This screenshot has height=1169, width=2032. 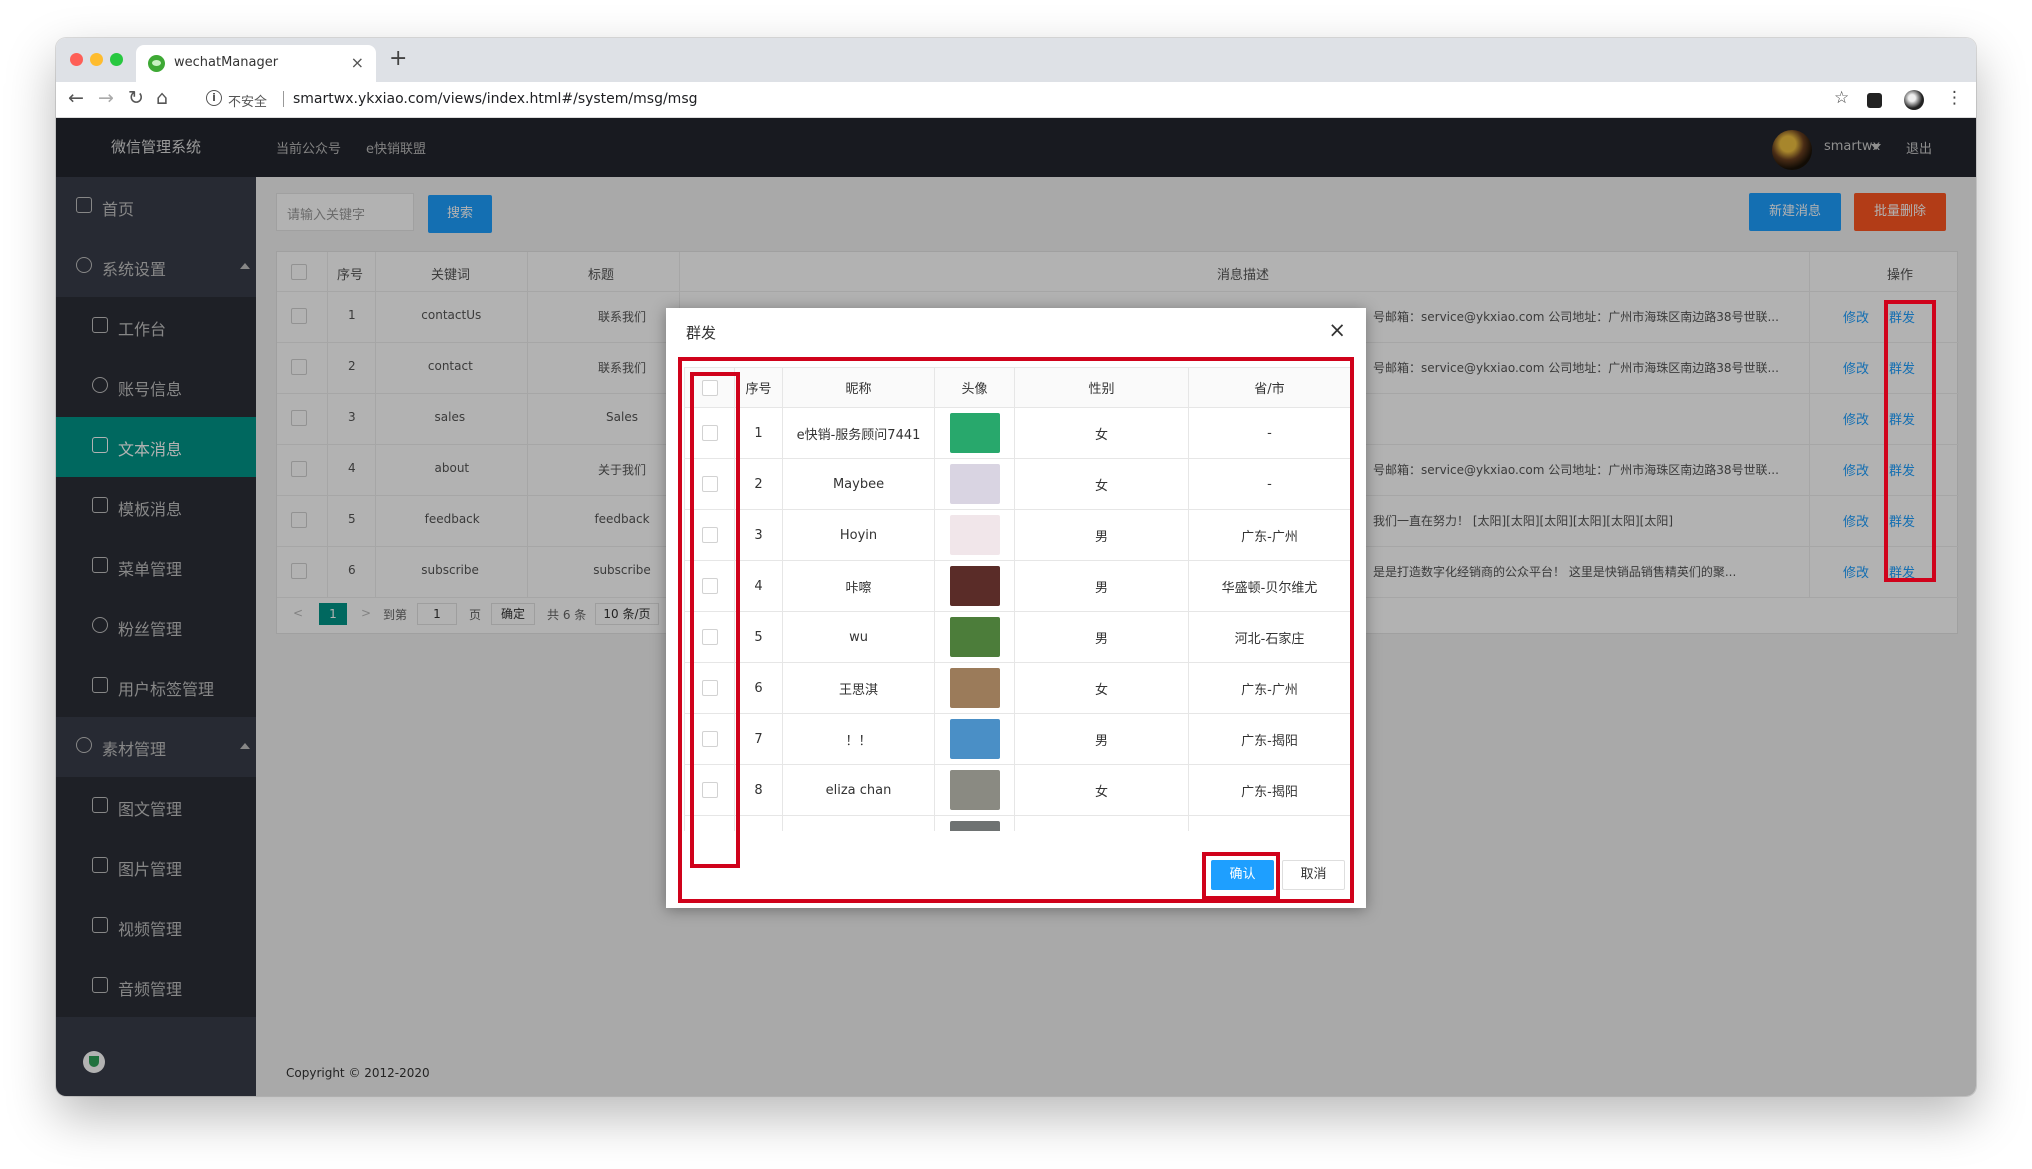 What do you see at coordinates (1841, 98) in the screenshot?
I see `star-icon: ☆` at bounding box center [1841, 98].